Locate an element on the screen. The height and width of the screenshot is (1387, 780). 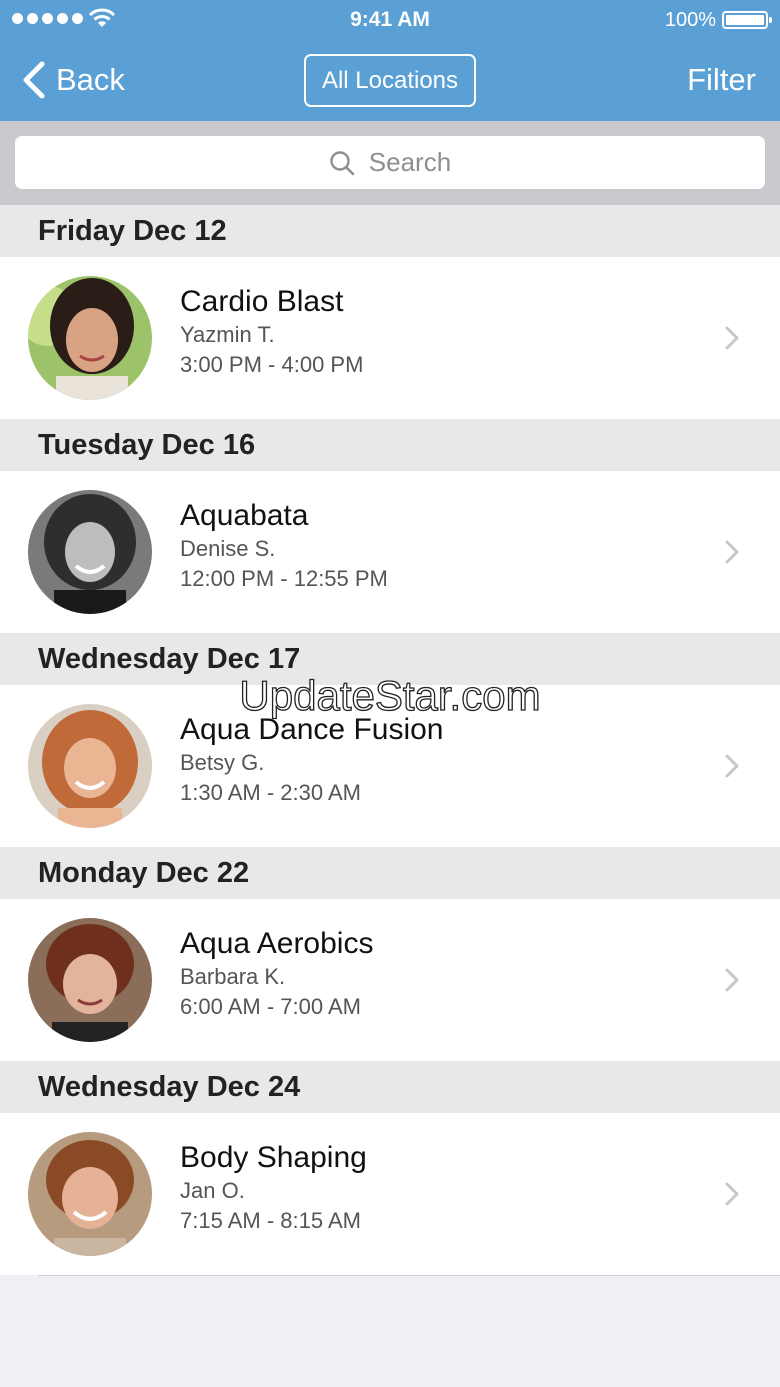
filter-button: Filter is located at coordinates (721, 80).